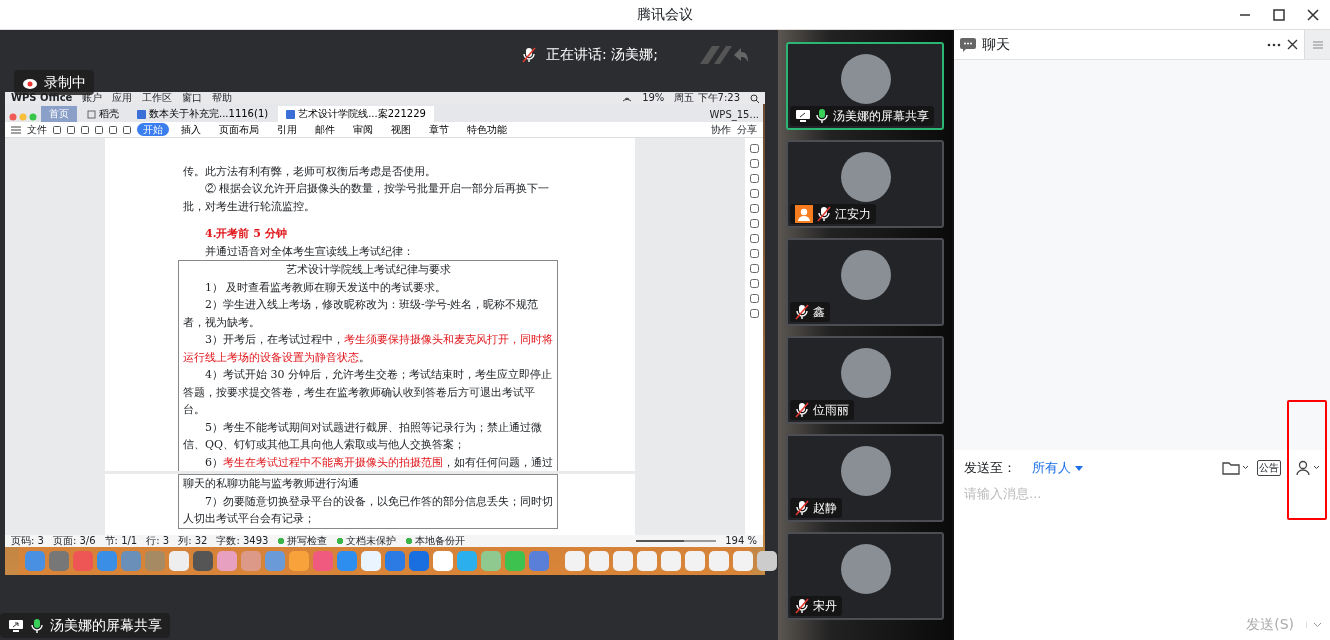 The image size is (1330, 640). Describe the element at coordinates (1079, 468) in the screenshot. I see `caret-icon` at that location.